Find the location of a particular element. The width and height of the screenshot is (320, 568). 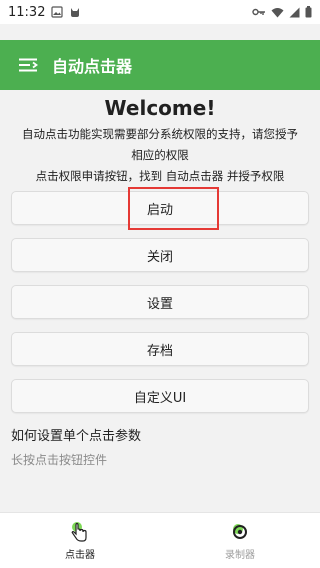

wifi-icon is located at coordinates (277, 12).